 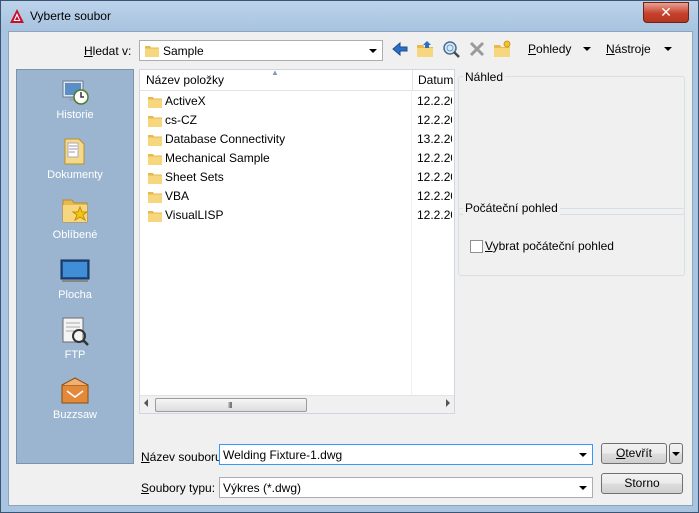 What do you see at coordinates (217, 158) in the screenshot?
I see `file-name: Mechanical Sample` at bounding box center [217, 158].